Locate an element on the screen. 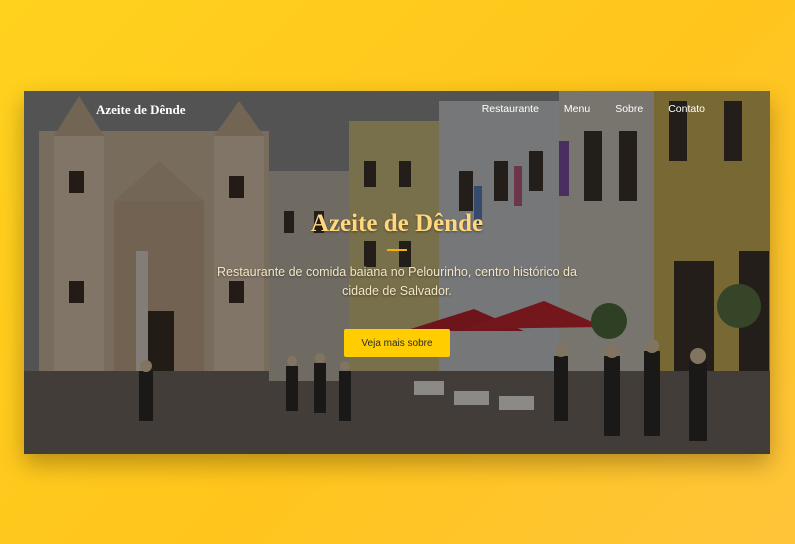  hero-title: Azeite de Dênde is located at coordinates (397, 223).